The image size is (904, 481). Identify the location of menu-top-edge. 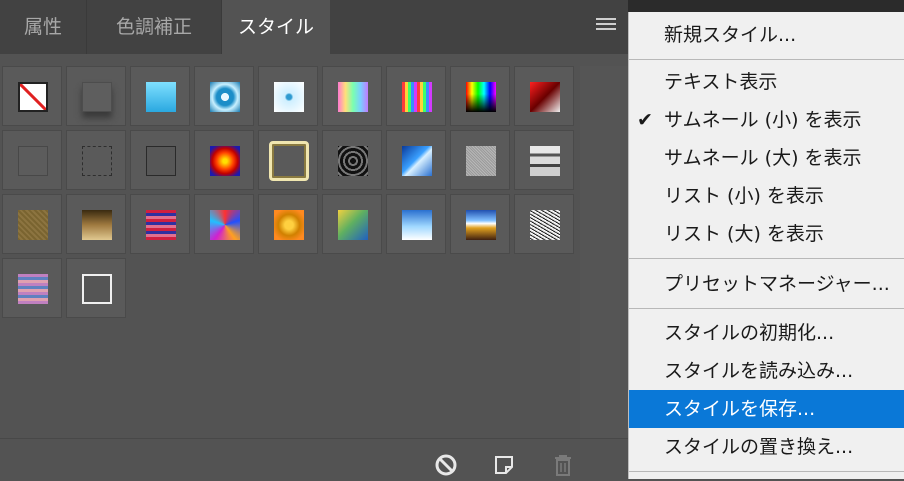
(766, 6).